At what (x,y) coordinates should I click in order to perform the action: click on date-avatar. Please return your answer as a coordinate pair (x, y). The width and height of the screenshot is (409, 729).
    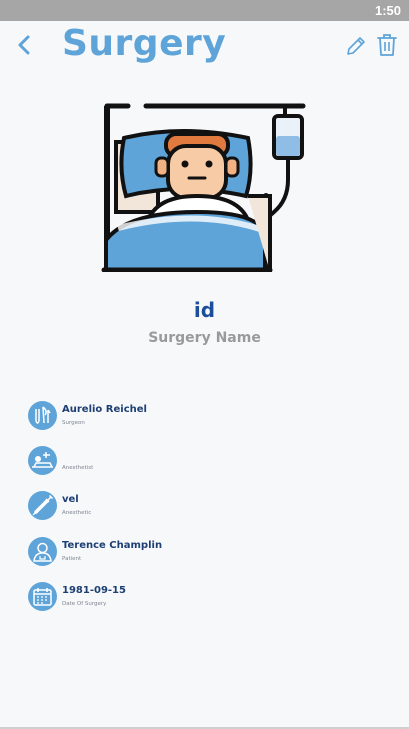
    Looking at the image, I should click on (42, 596).